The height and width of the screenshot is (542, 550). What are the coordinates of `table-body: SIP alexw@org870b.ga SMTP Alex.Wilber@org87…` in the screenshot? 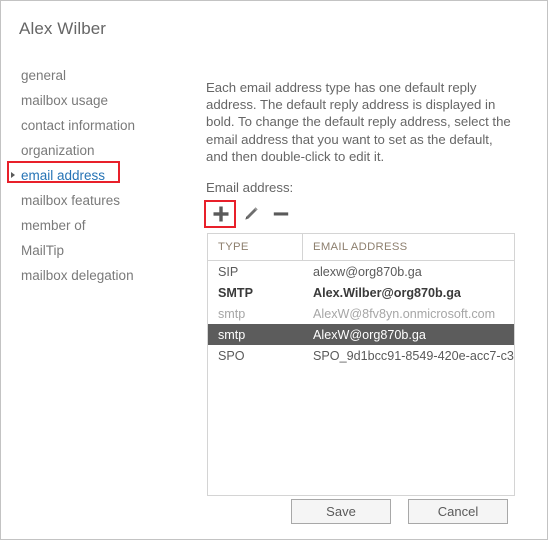 It's located at (361, 313).